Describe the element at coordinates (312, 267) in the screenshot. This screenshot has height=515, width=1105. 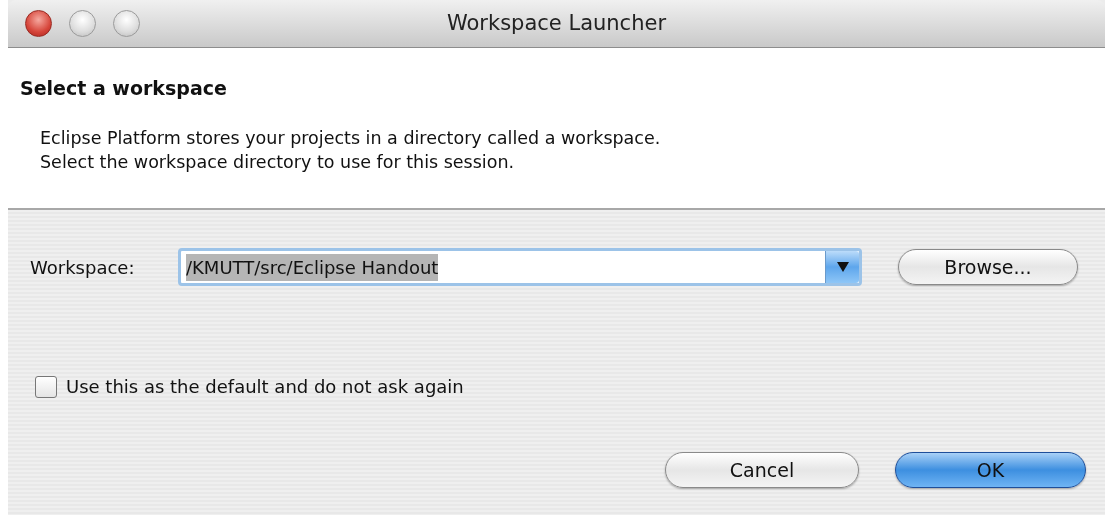
I see `workspace-path-text: /KMUTT/src/Eclipse Handout` at that location.